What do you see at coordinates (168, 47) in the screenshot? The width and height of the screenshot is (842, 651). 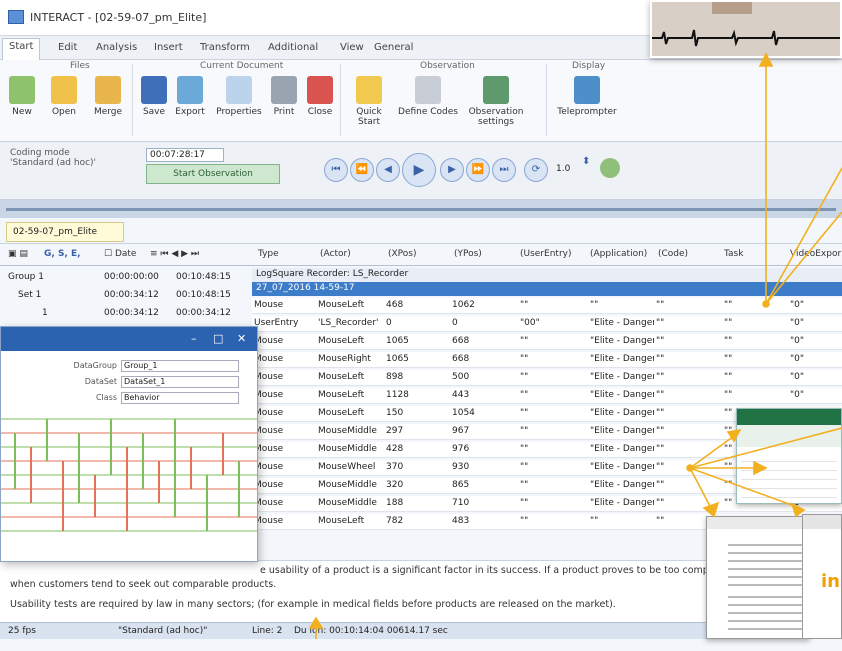 I see `menu-insert: Insert` at bounding box center [168, 47].